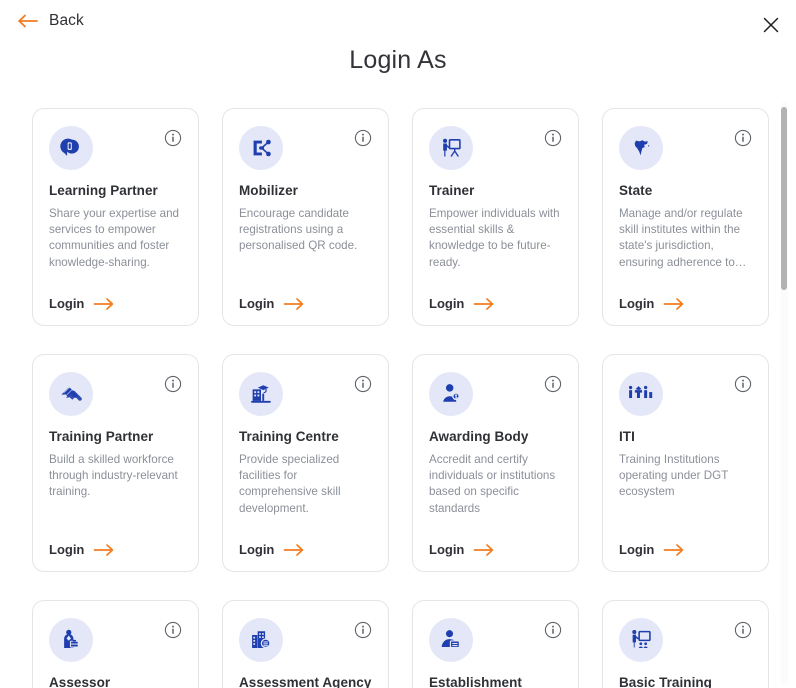 The image size is (796, 688). I want to click on card-title: Assessor, so click(80, 681).